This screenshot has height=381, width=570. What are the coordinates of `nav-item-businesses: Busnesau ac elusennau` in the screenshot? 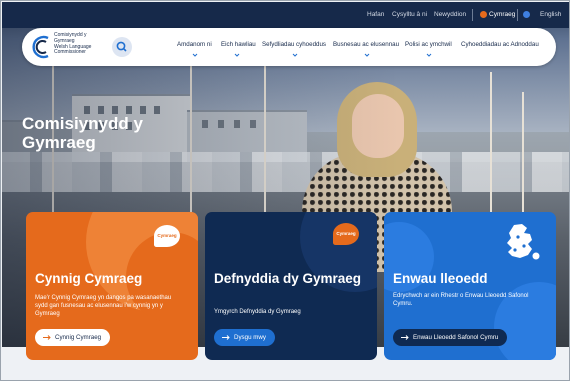 It's located at (366, 44).